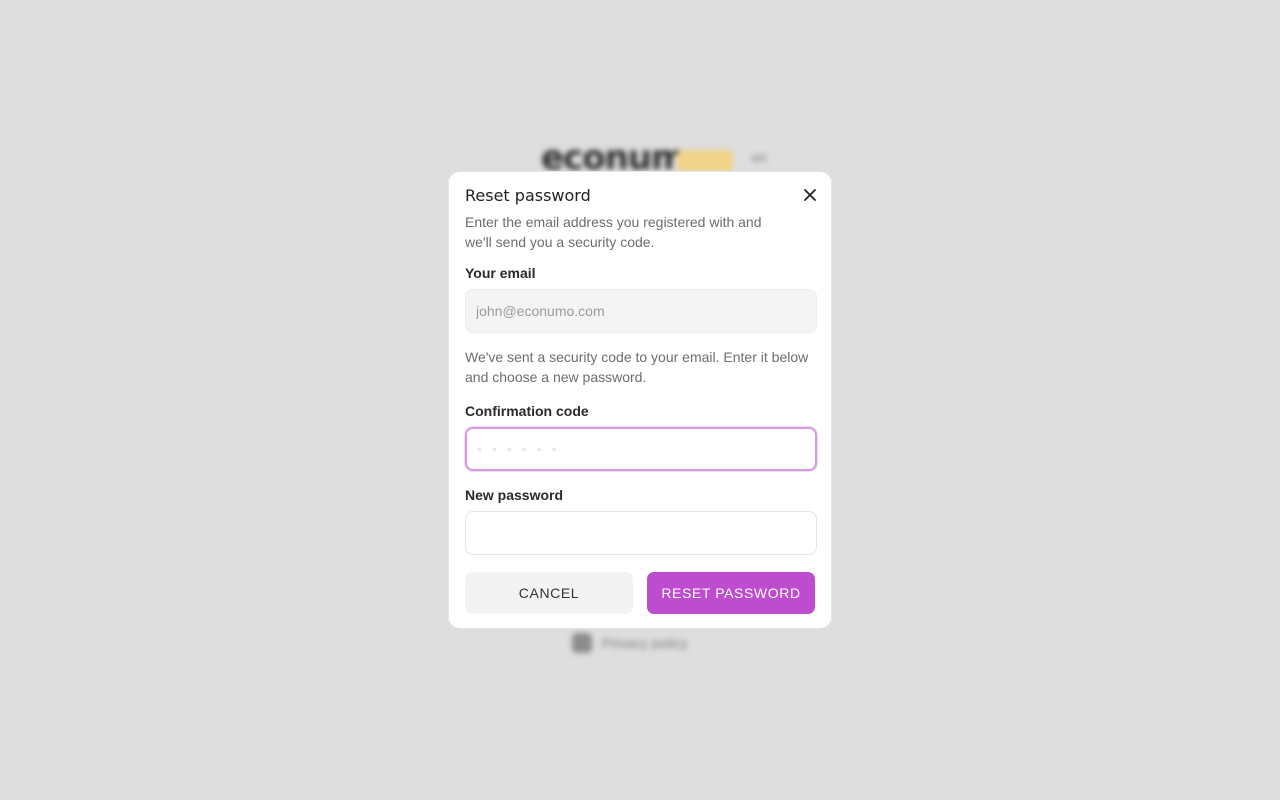 The height and width of the screenshot is (800, 1280). Describe the element at coordinates (641, 533) in the screenshot. I see `new-password-input` at that location.